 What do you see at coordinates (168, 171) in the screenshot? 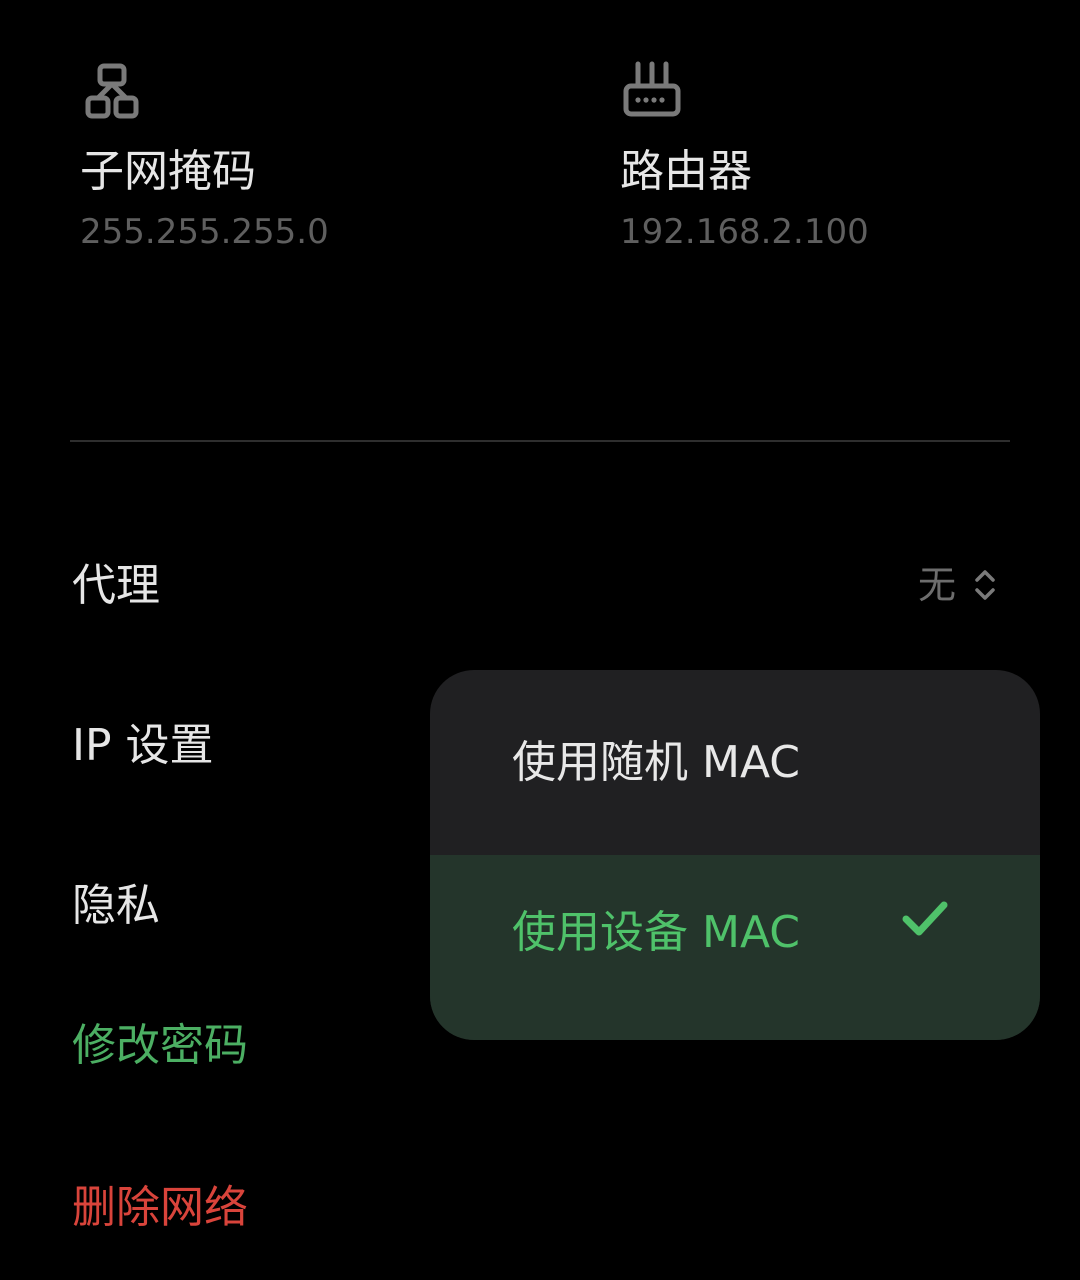
I see `subnet-mask-title: 子网掩码` at bounding box center [168, 171].